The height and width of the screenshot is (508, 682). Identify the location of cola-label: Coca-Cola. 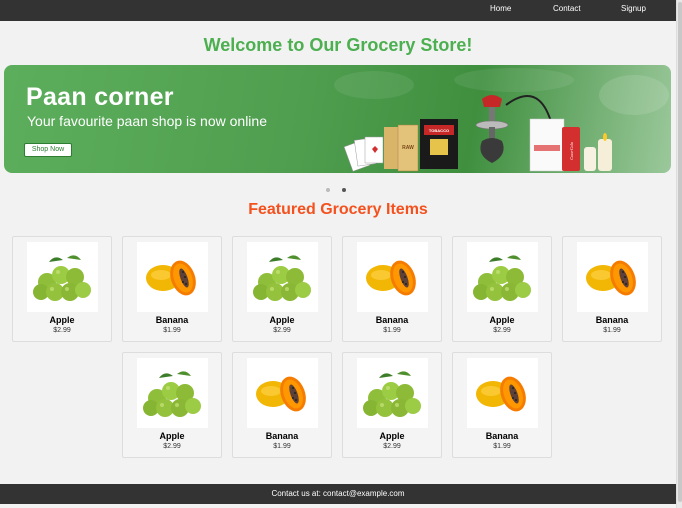
(571, 151).